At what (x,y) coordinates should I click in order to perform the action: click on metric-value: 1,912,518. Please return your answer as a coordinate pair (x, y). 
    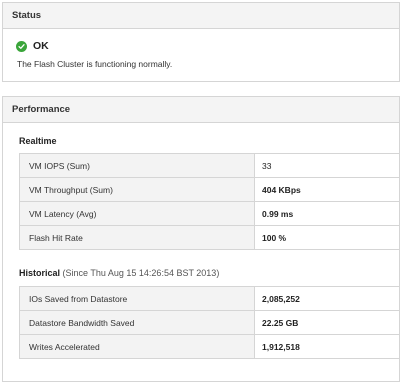
    Looking at the image, I should click on (327, 346).